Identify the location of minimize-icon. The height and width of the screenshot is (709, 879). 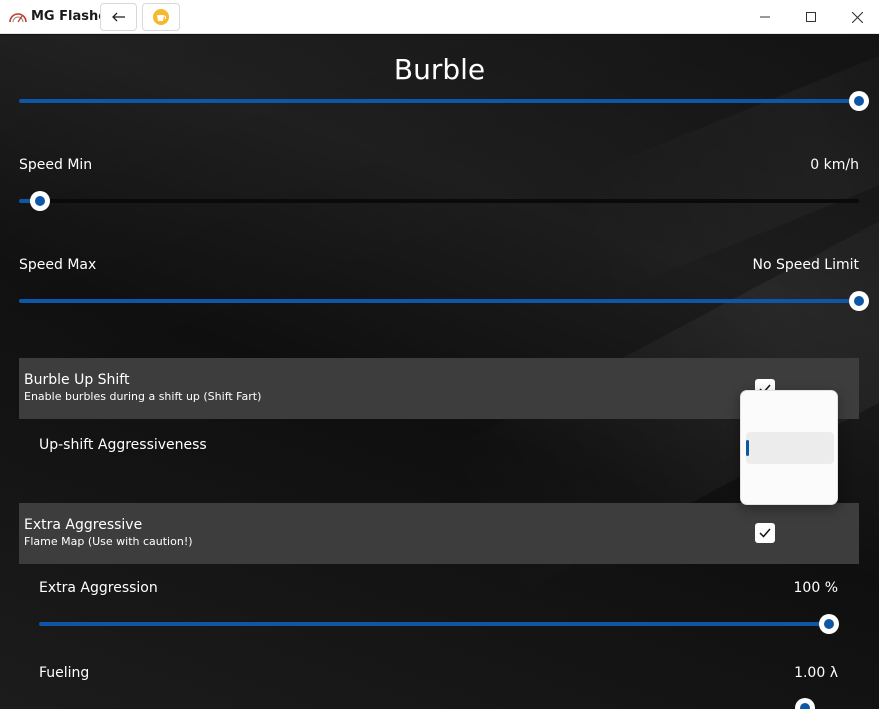
(765, 17).